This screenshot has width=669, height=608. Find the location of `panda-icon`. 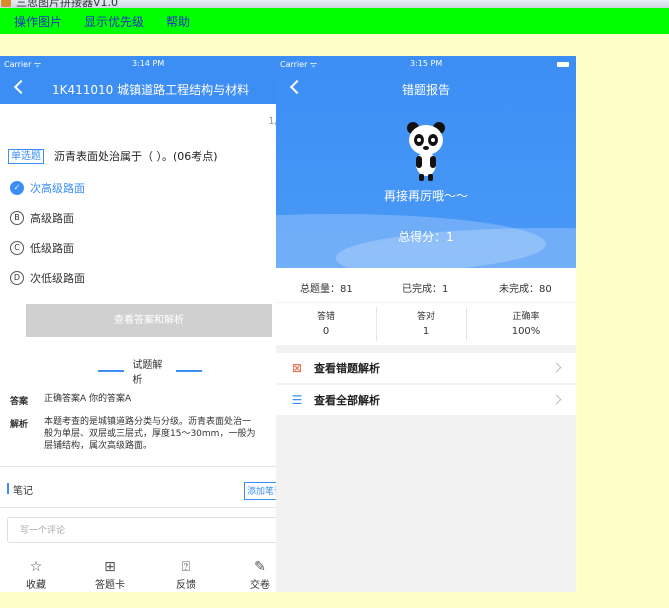

panda-icon is located at coordinates (426, 151).